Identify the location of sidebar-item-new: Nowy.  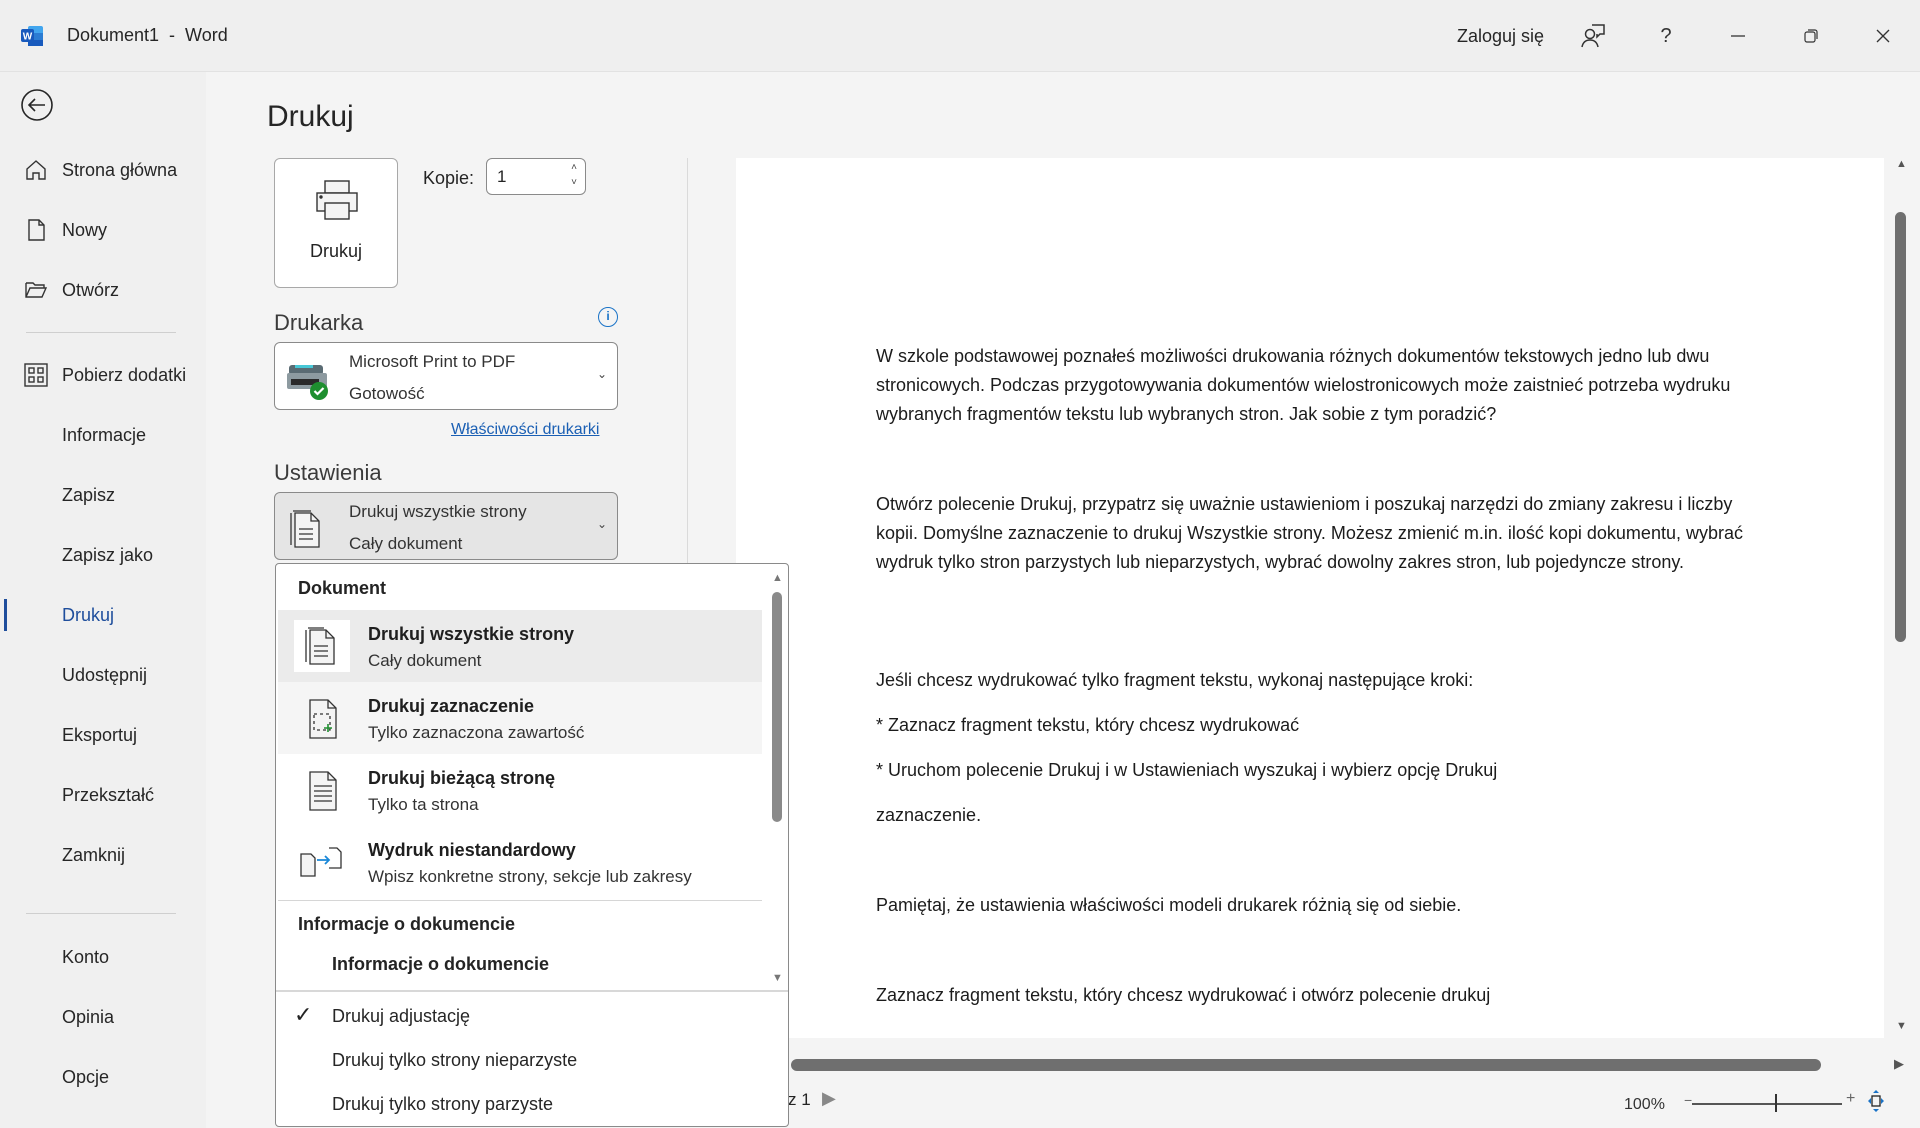
(103, 230).